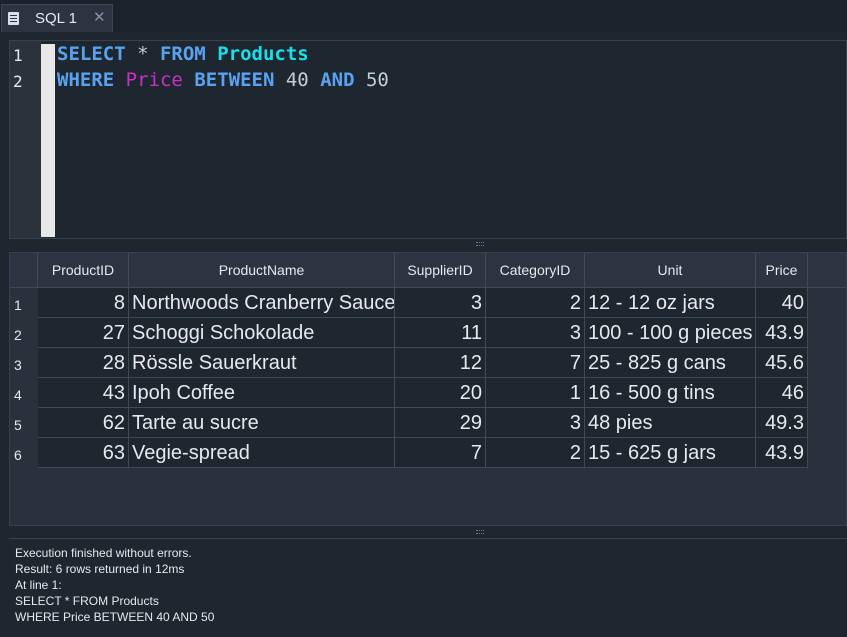  Describe the element at coordinates (83, 423) in the screenshot. I see `cell-productid: 62` at that location.